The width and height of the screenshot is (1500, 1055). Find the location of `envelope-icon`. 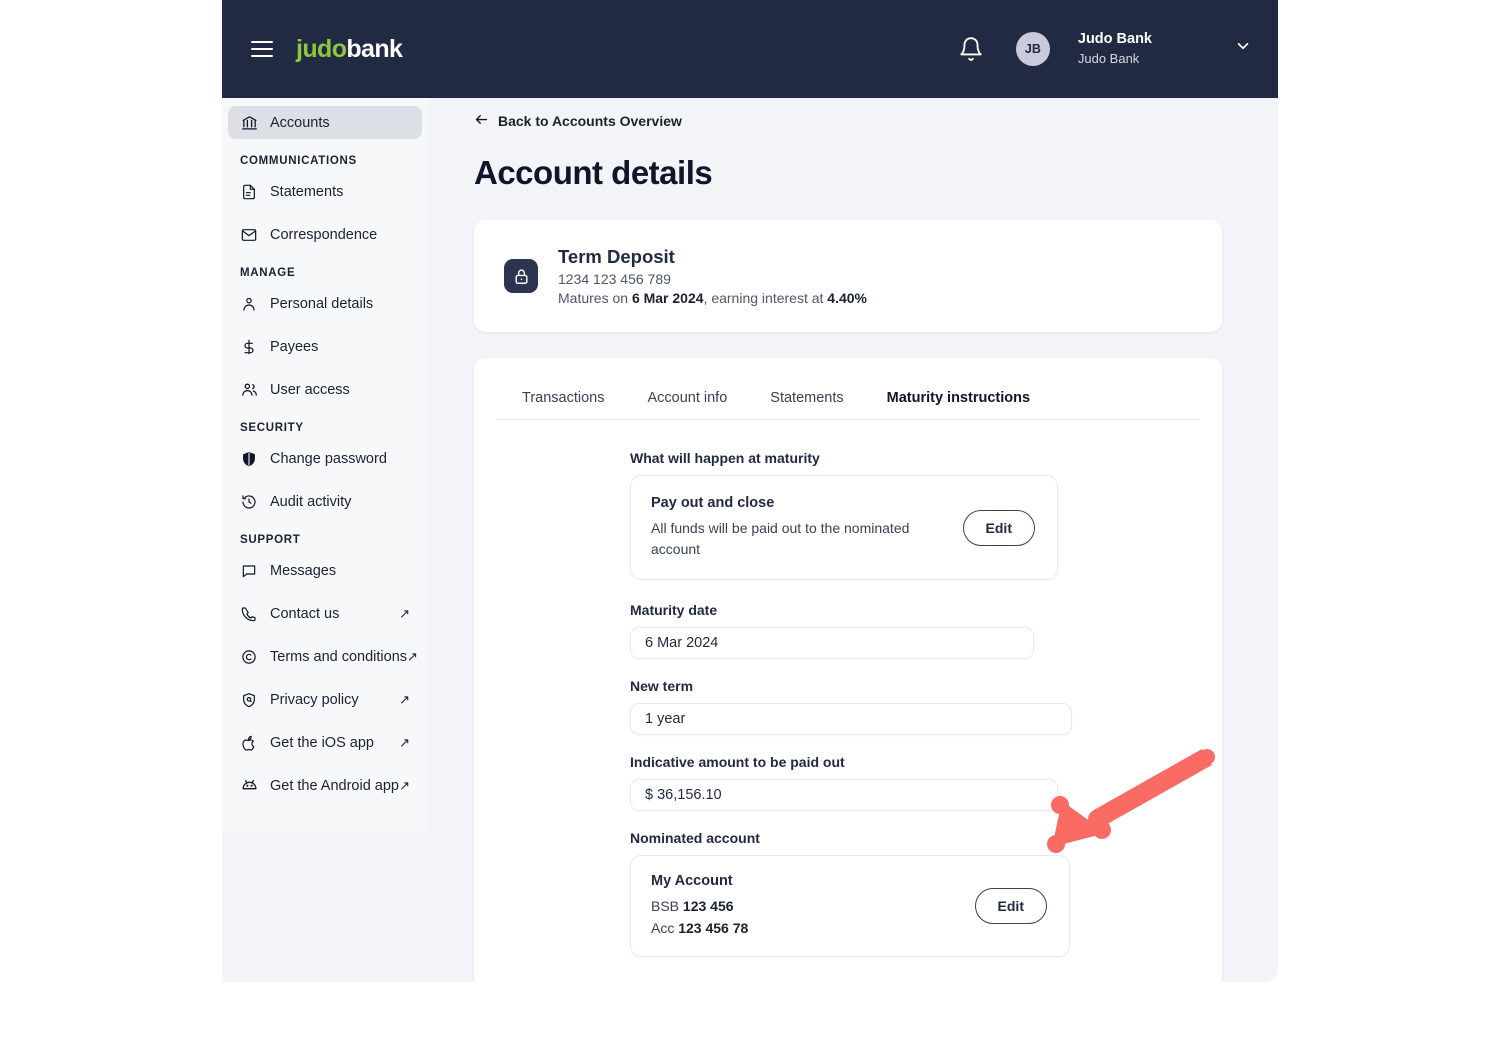

envelope-icon is located at coordinates (249, 235).